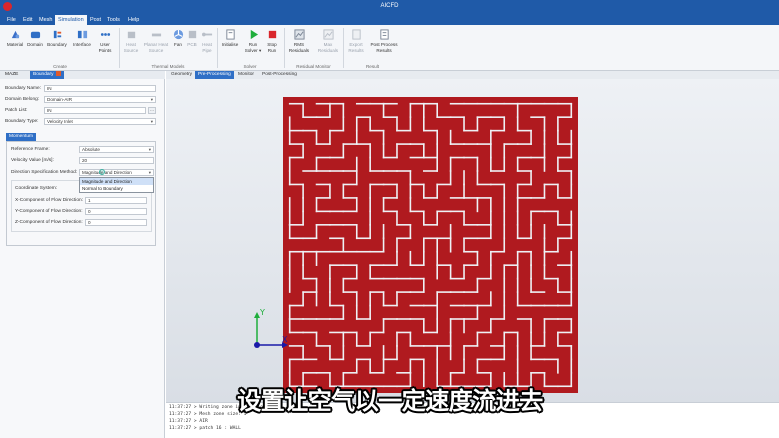  What do you see at coordinates (356, 41) in the screenshot?
I see `export-results-button: Export Results` at bounding box center [356, 41].